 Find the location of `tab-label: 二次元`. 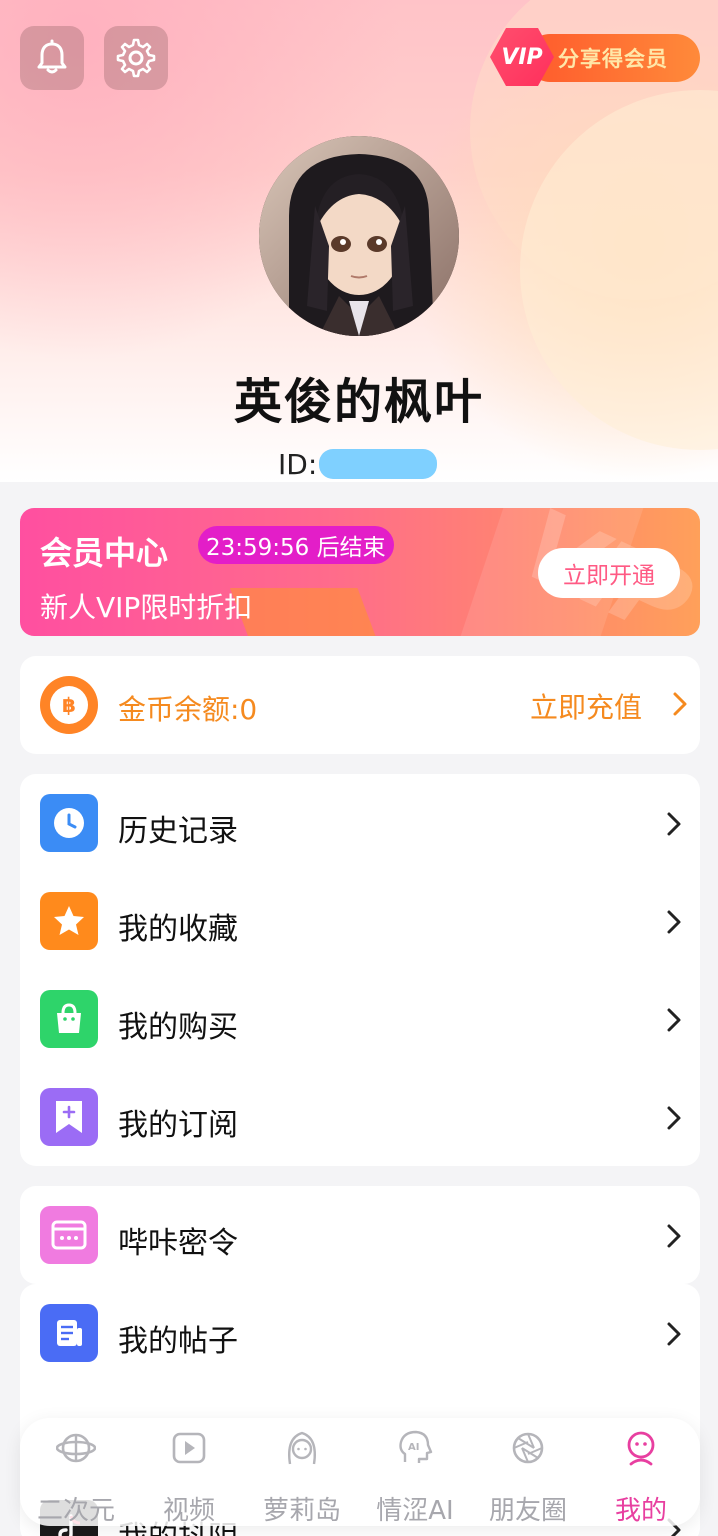

tab-label: 二次元 is located at coordinates (75, 1511).